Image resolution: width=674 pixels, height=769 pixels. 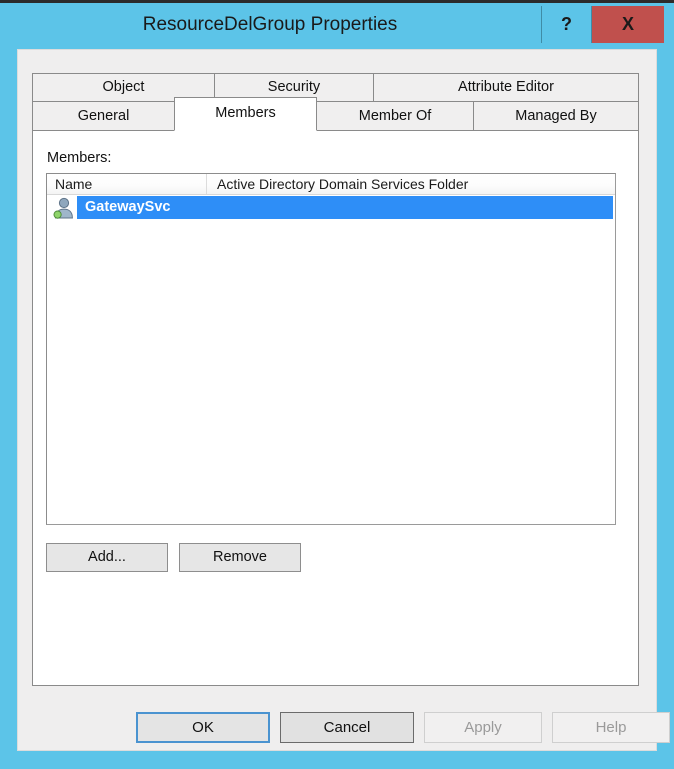 I want to click on list-item-name: GatewaySvc, so click(x=128, y=207).